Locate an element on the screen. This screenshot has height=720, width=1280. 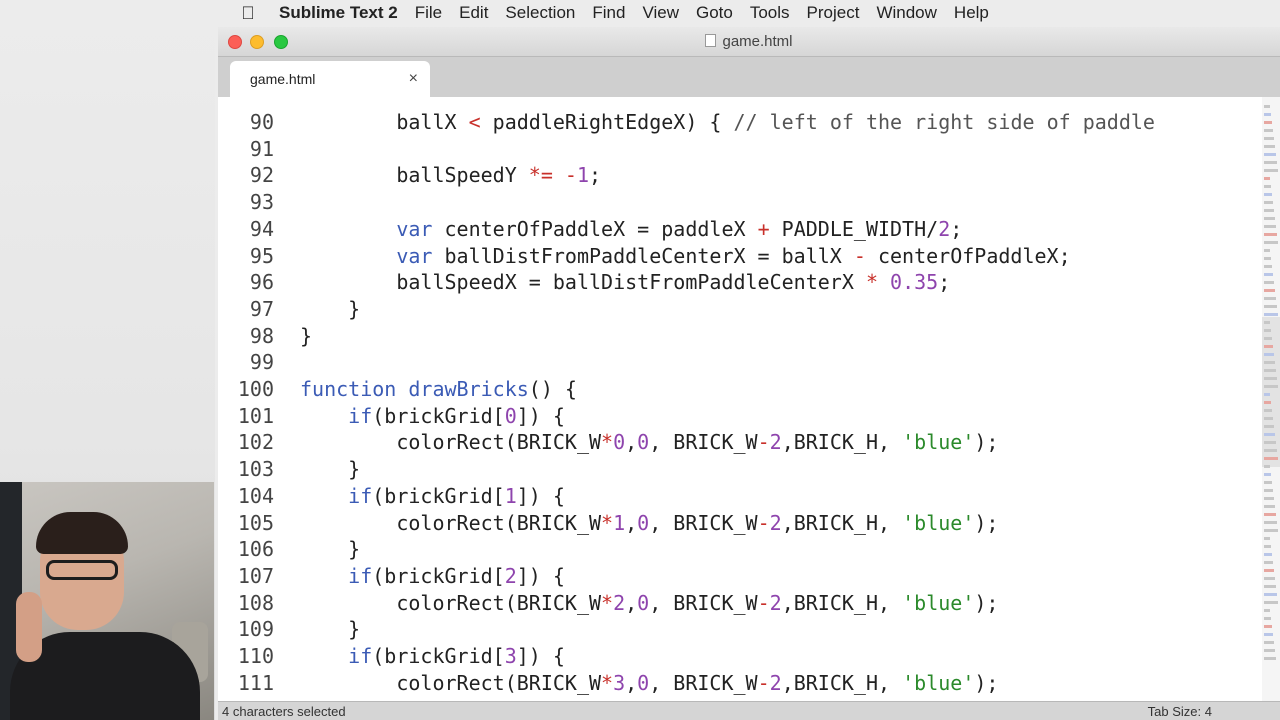
code-line: 99 is located at coordinates (740, 362).